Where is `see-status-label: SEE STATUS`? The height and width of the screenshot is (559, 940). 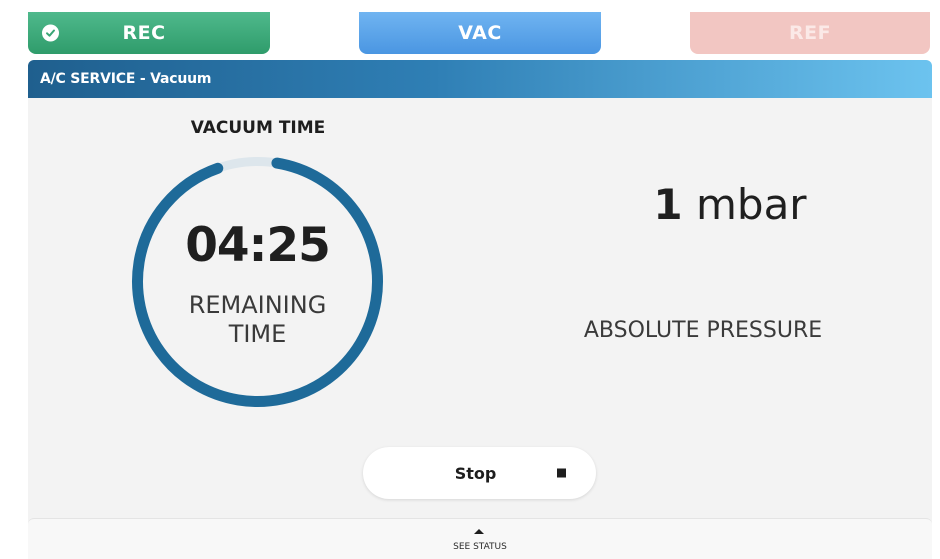 see-status-label: SEE STATUS is located at coordinates (480, 547).